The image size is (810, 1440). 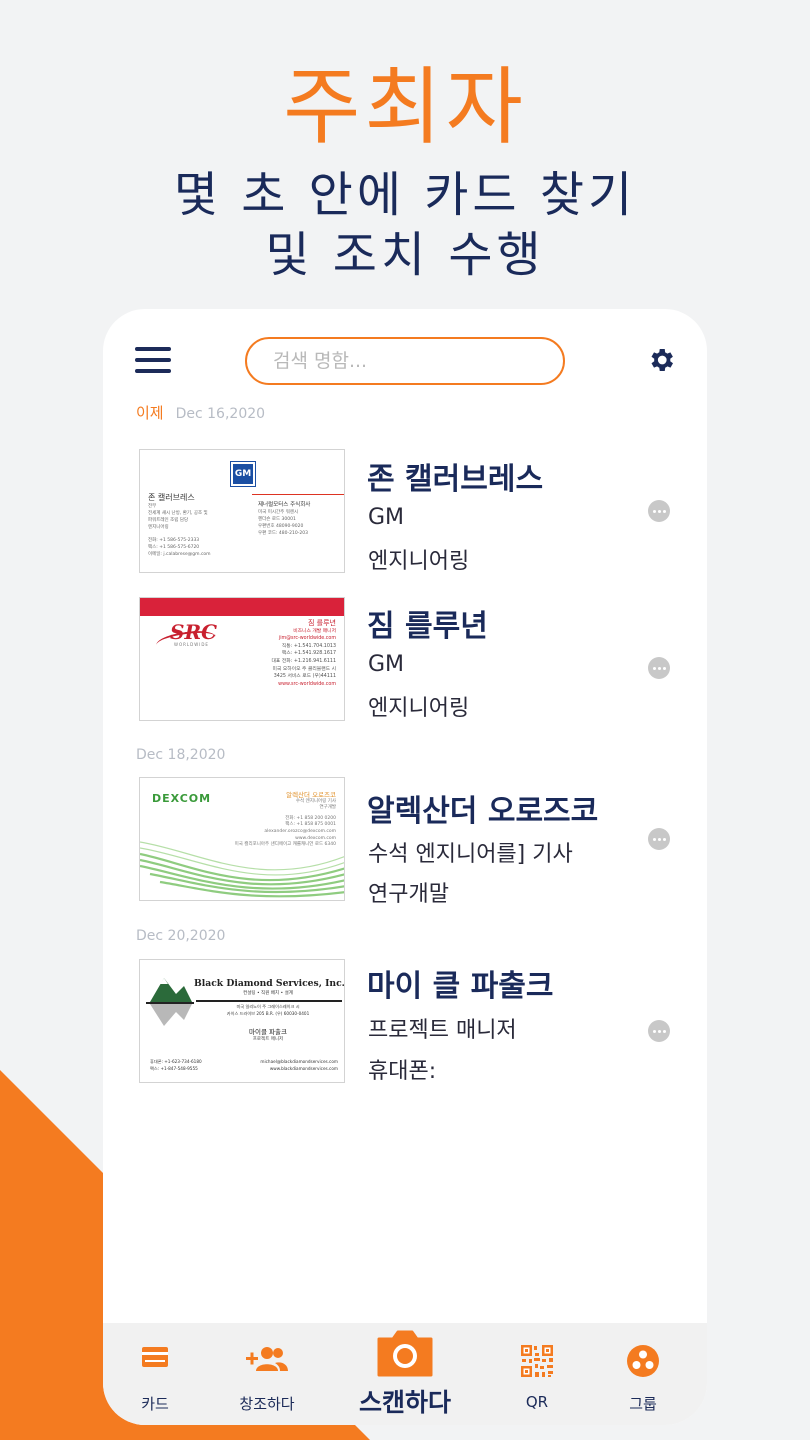 I want to click on dexcom-logo: DEXCOM, so click(x=182, y=798).